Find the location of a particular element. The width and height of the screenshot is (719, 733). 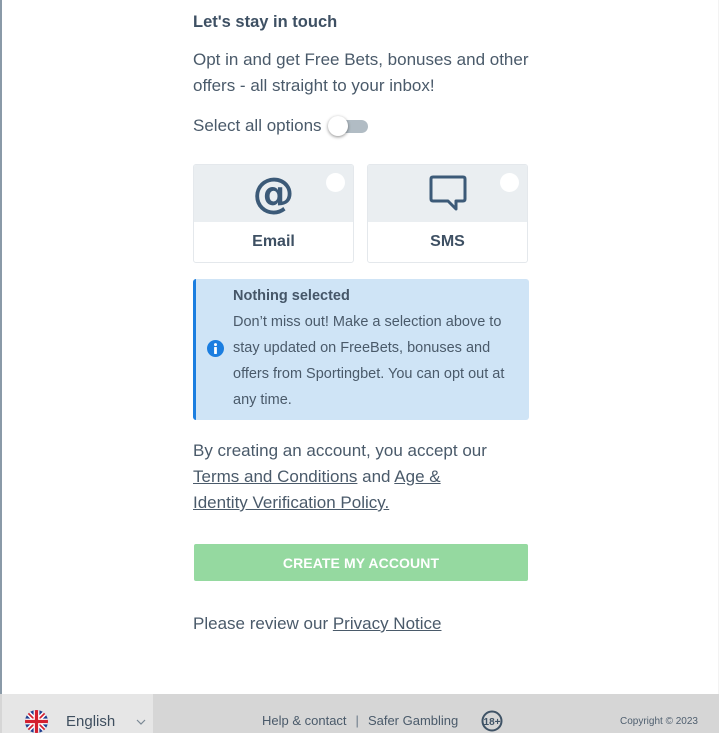

age-18-plus-icon: 18+ is located at coordinates (492, 721).